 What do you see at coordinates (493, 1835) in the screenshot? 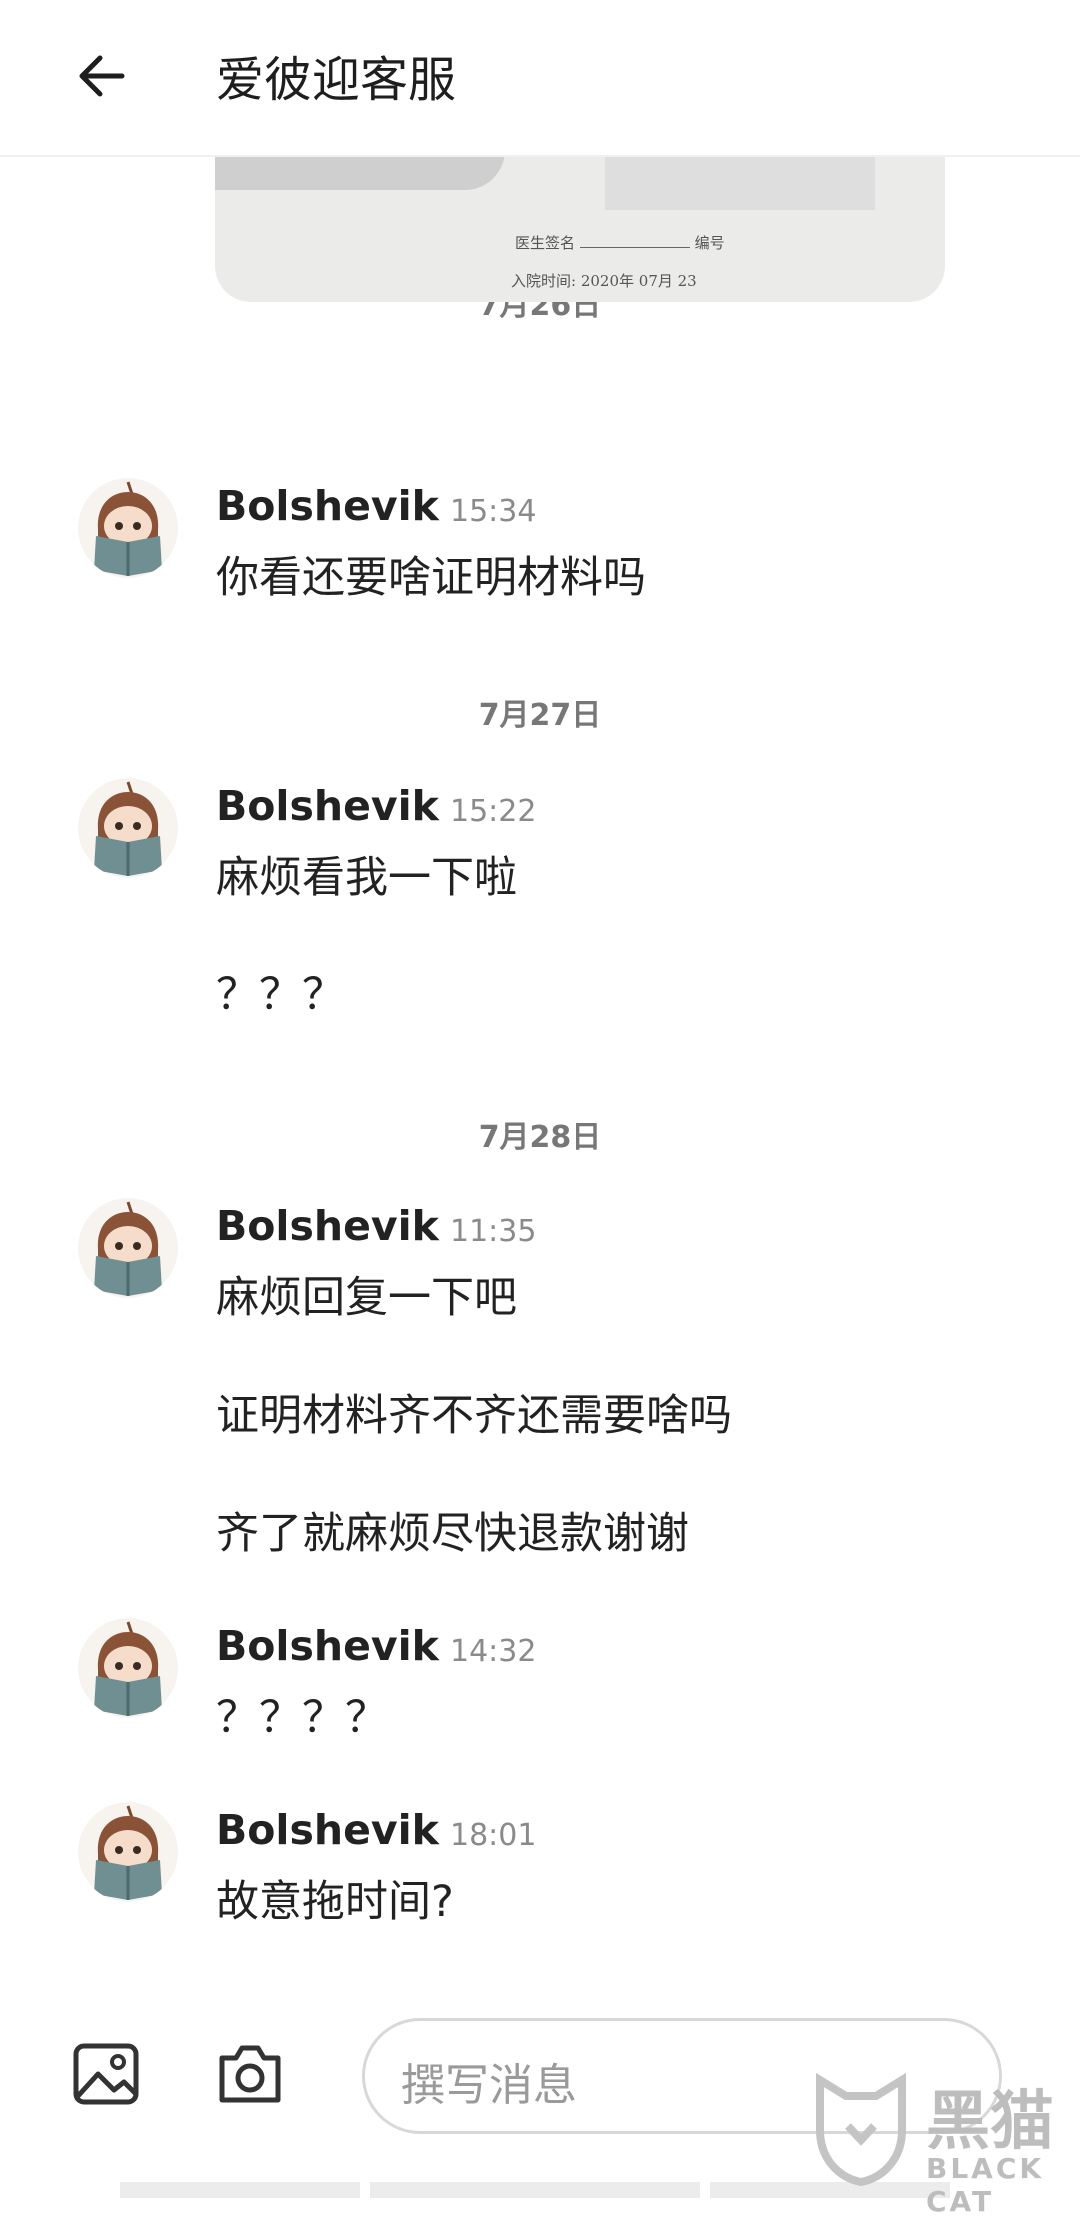
I see `message-time: 18:01` at bounding box center [493, 1835].